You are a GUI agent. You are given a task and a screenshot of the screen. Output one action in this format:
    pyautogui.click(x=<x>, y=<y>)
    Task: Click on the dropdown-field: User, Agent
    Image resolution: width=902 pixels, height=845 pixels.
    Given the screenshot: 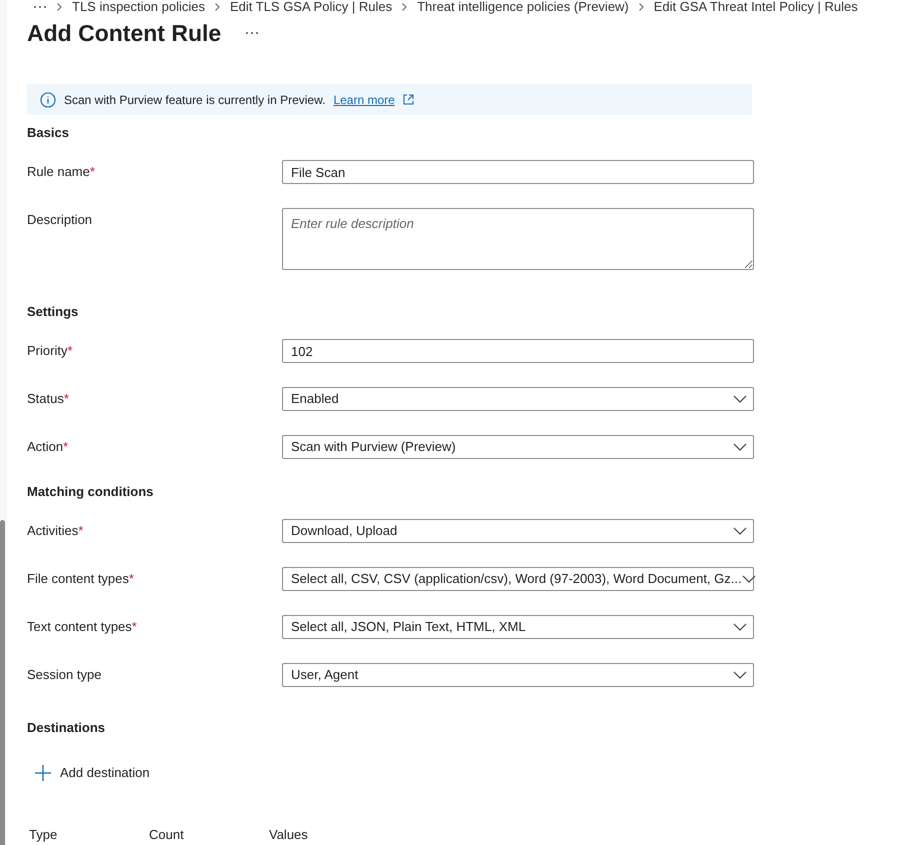 What is the action you would take?
    pyautogui.click(x=518, y=675)
    